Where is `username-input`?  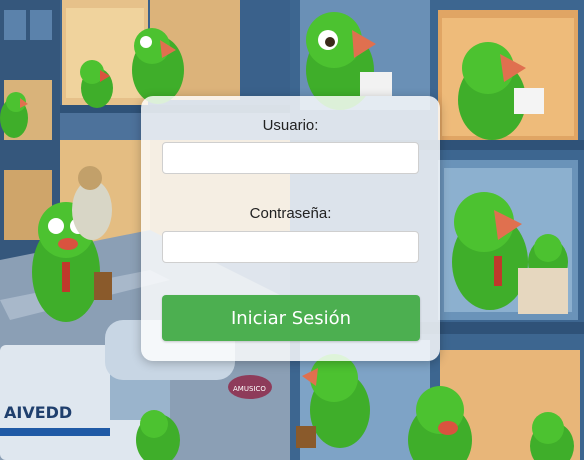
username-input is located at coordinates (290, 158).